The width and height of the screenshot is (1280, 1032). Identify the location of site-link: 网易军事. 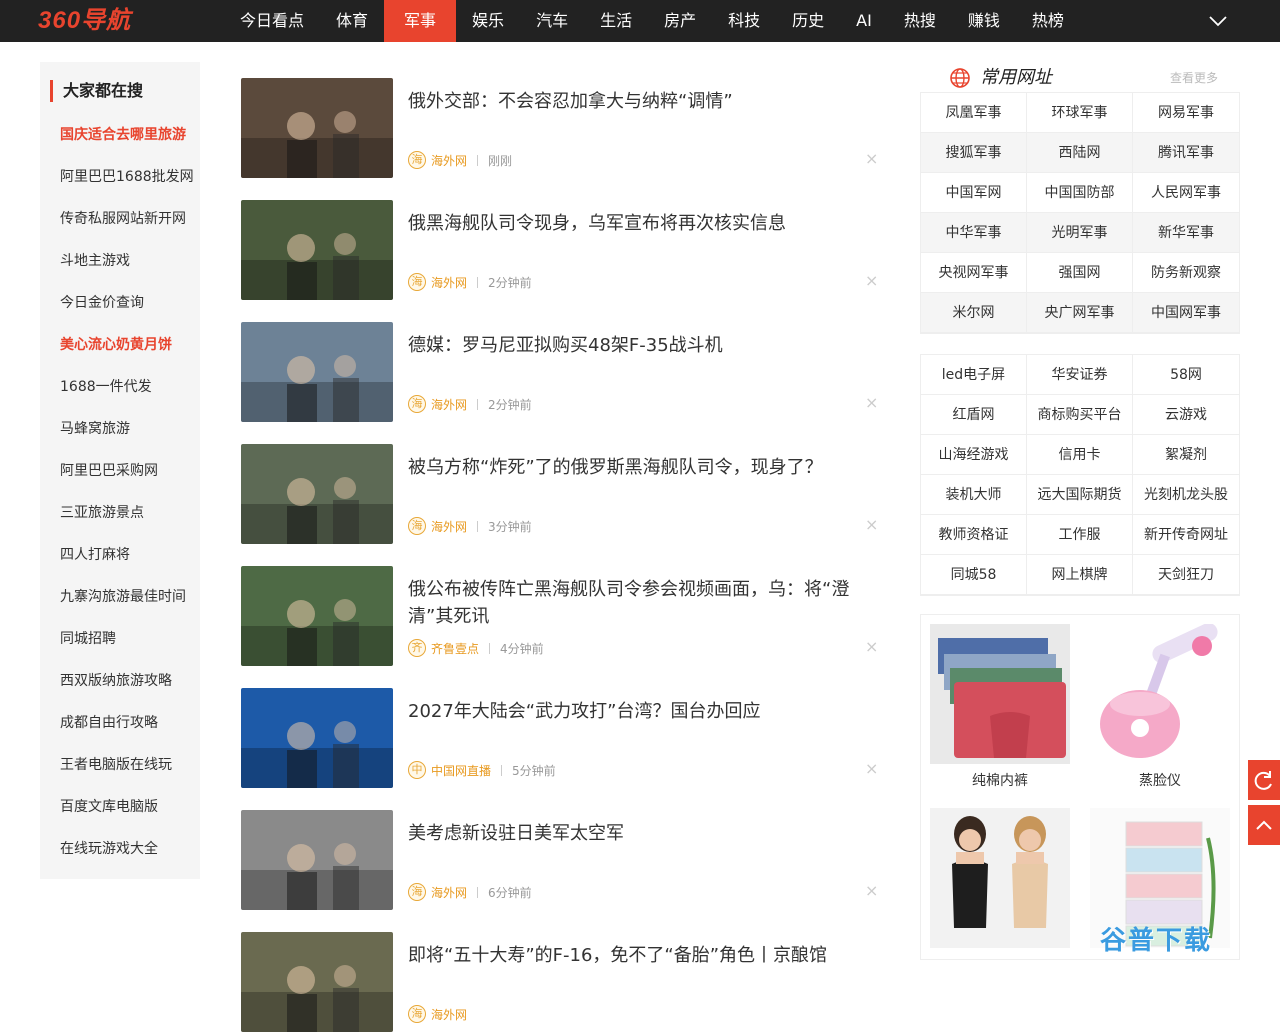
(1186, 113).